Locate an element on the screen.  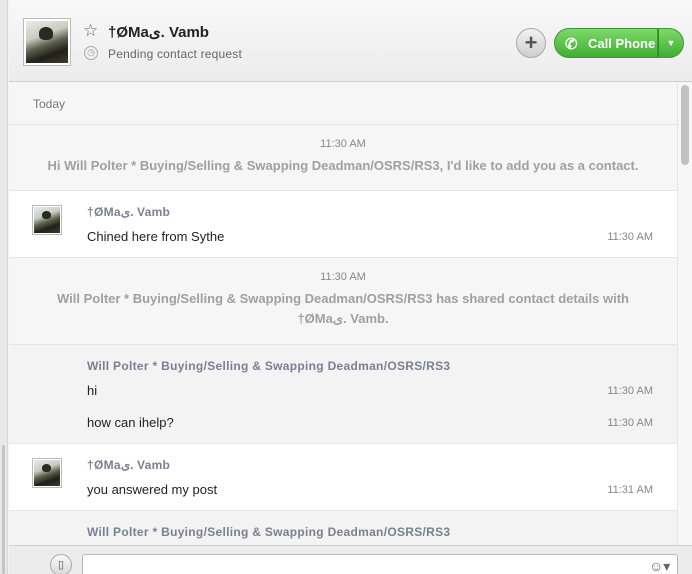
message-text: you answered my post is located at coordinates (152, 489).